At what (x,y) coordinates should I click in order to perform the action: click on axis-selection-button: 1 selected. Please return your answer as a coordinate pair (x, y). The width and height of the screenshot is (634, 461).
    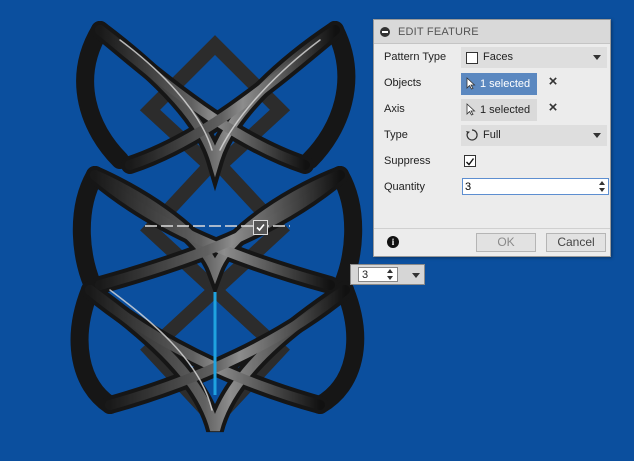
    Looking at the image, I should click on (499, 110).